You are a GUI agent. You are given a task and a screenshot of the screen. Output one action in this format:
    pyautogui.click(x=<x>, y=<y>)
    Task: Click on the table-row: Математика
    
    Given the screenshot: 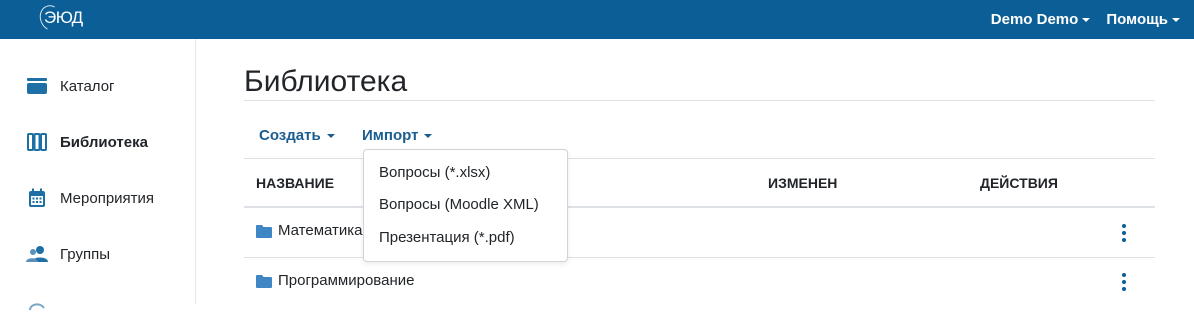 What is the action you would take?
    pyautogui.click(x=309, y=230)
    